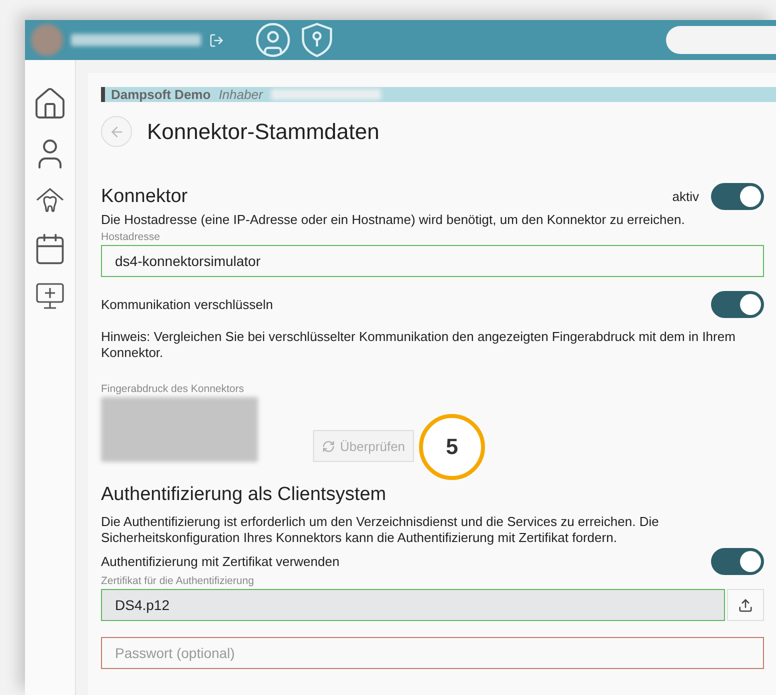 This screenshot has height=695, width=776. I want to click on toggle-label: aktiv, so click(685, 196).